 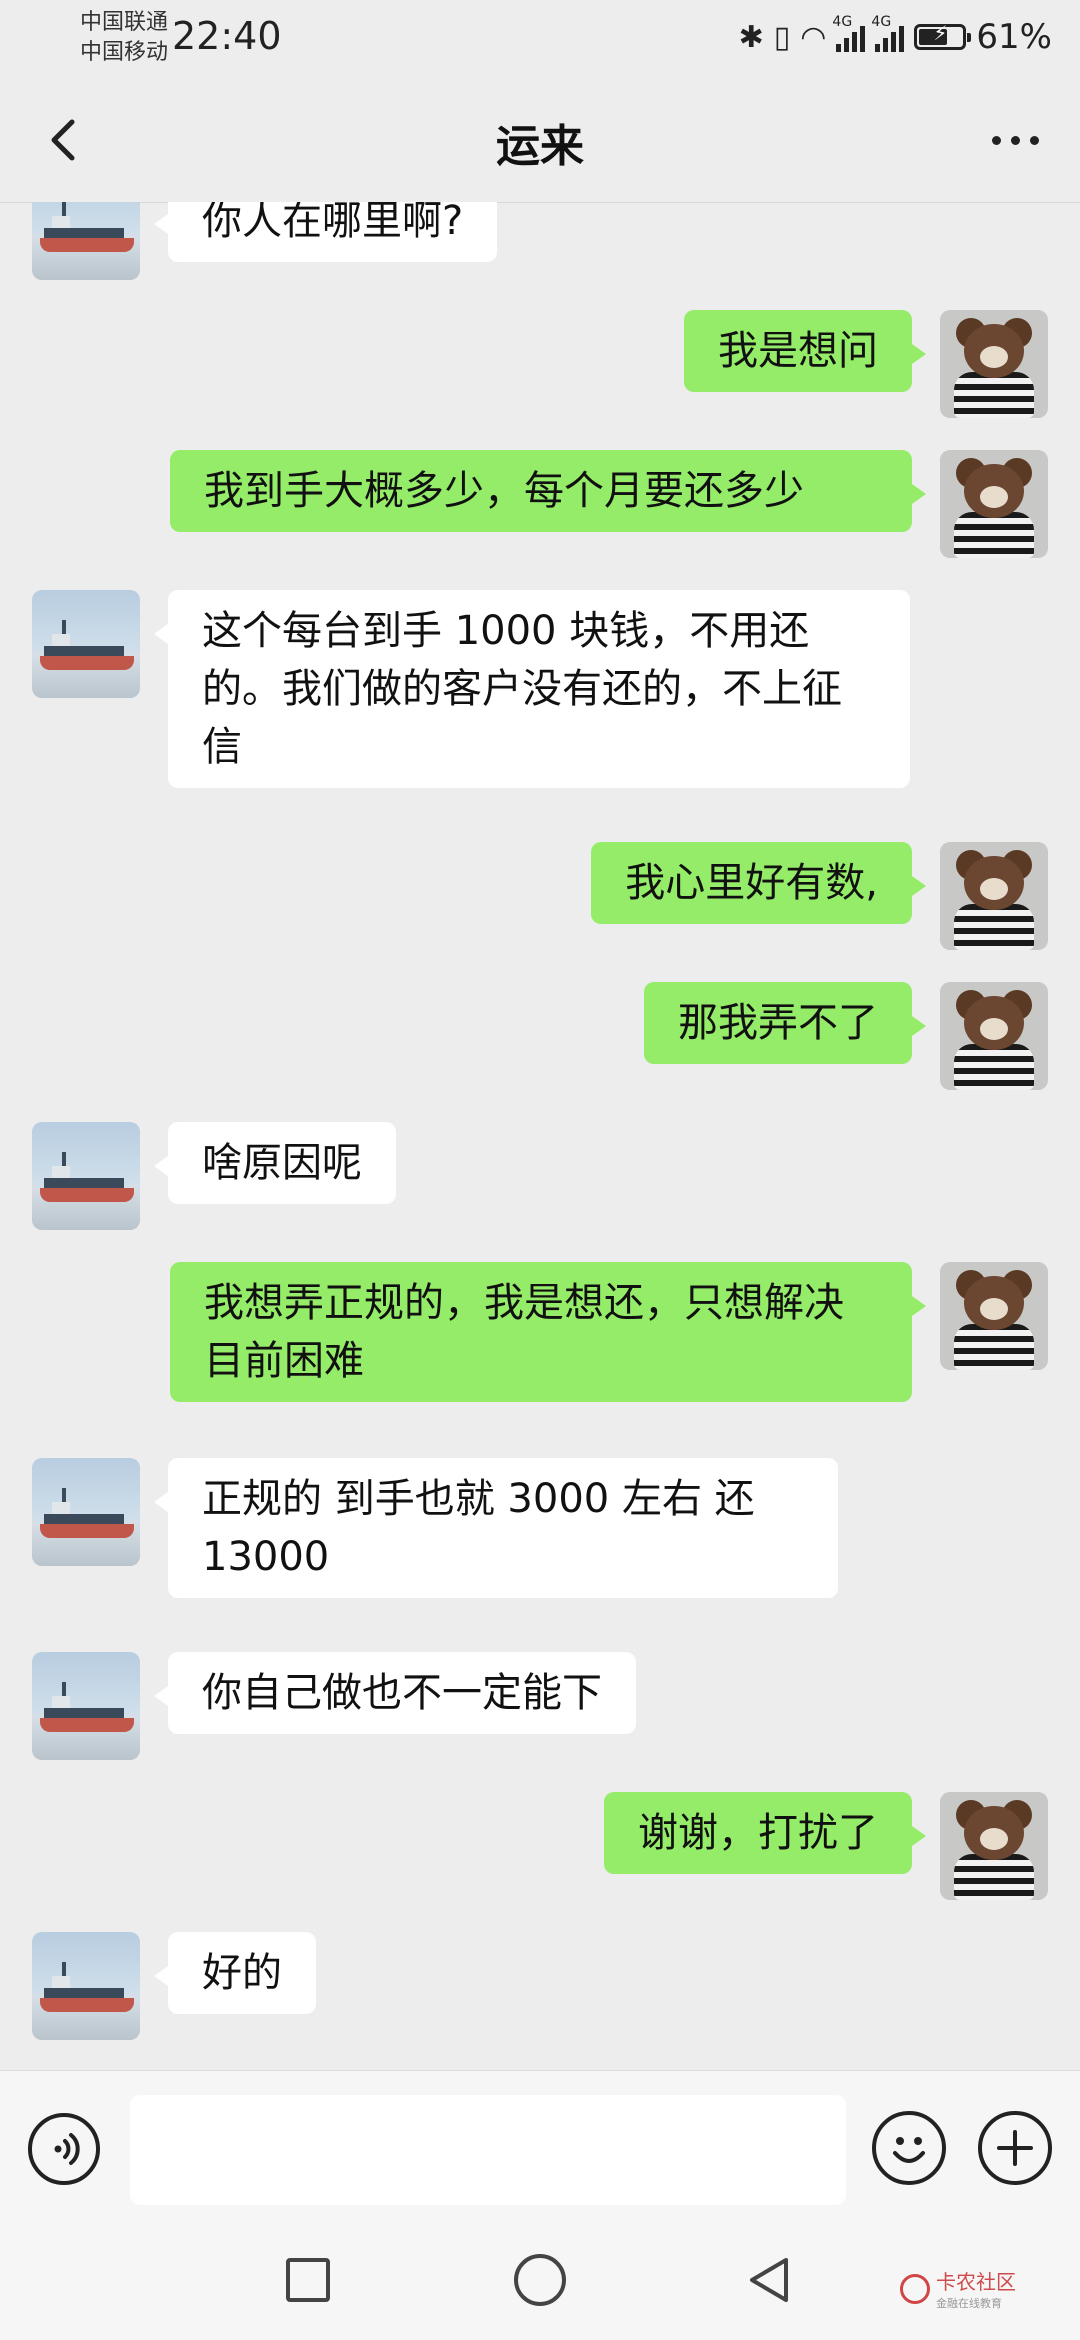 What do you see at coordinates (888, 33) in the screenshot?
I see `signal-icon-2: 4G` at bounding box center [888, 33].